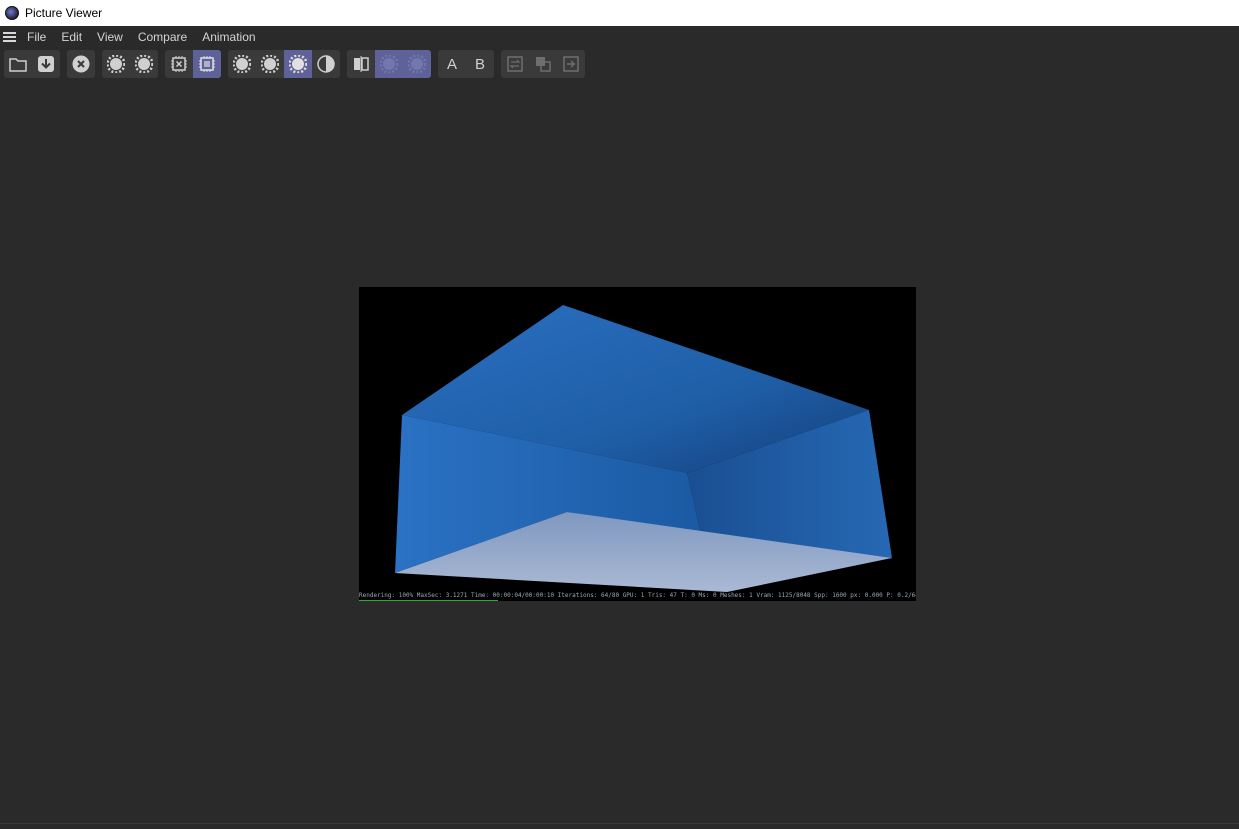 The height and width of the screenshot is (829, 1239). I want to click on menu-view: View, so click(110, 37).